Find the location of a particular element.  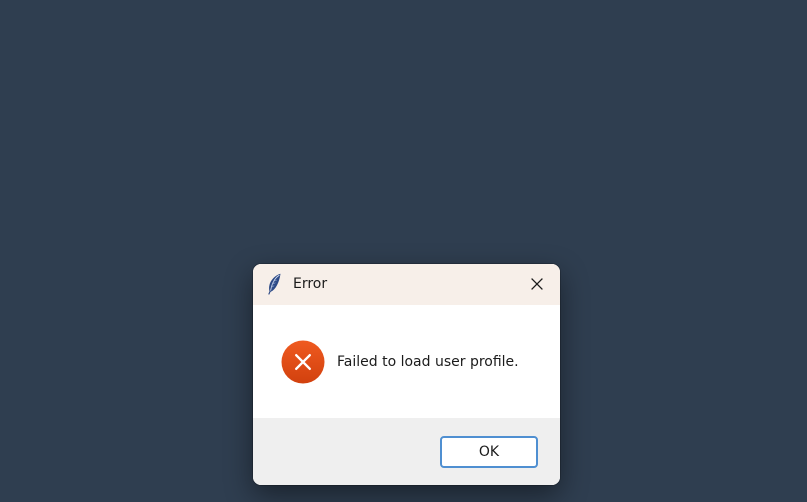

dialog-title: Error is located at coordinates (310, 284).